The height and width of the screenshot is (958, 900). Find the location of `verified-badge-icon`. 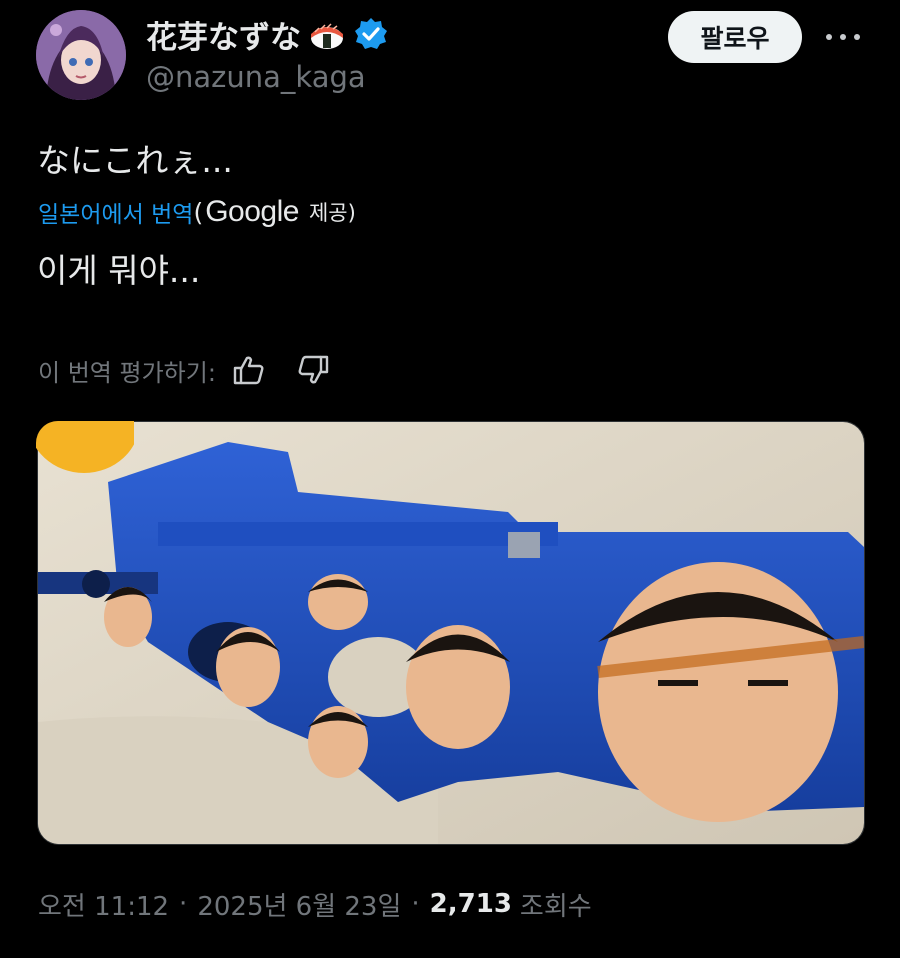

verified-badge-icon is located at coordinates (371, 34).